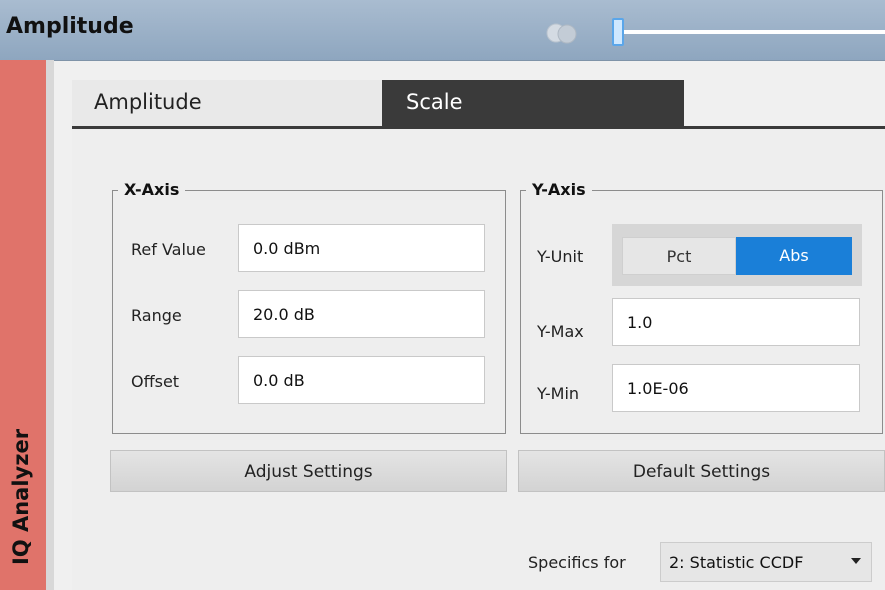  What do you see at coordinates (736, 388) in the screenshot?
I see `y-min-input: 1.0E-06` at bounding box center [736, 388].